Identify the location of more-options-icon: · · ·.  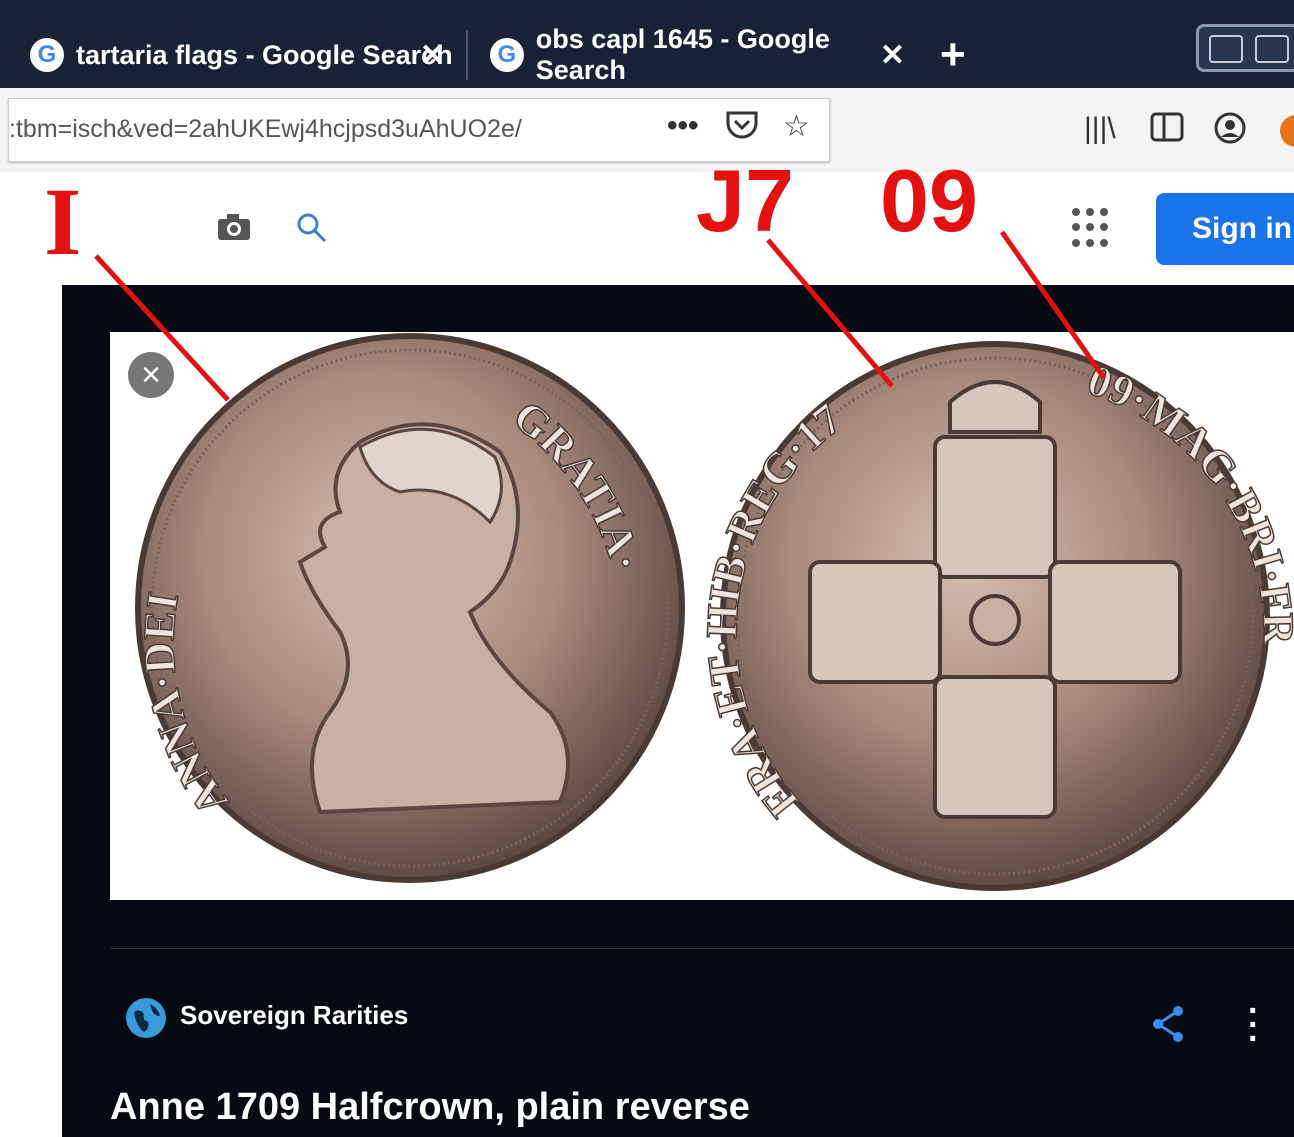
(1253, 1025).